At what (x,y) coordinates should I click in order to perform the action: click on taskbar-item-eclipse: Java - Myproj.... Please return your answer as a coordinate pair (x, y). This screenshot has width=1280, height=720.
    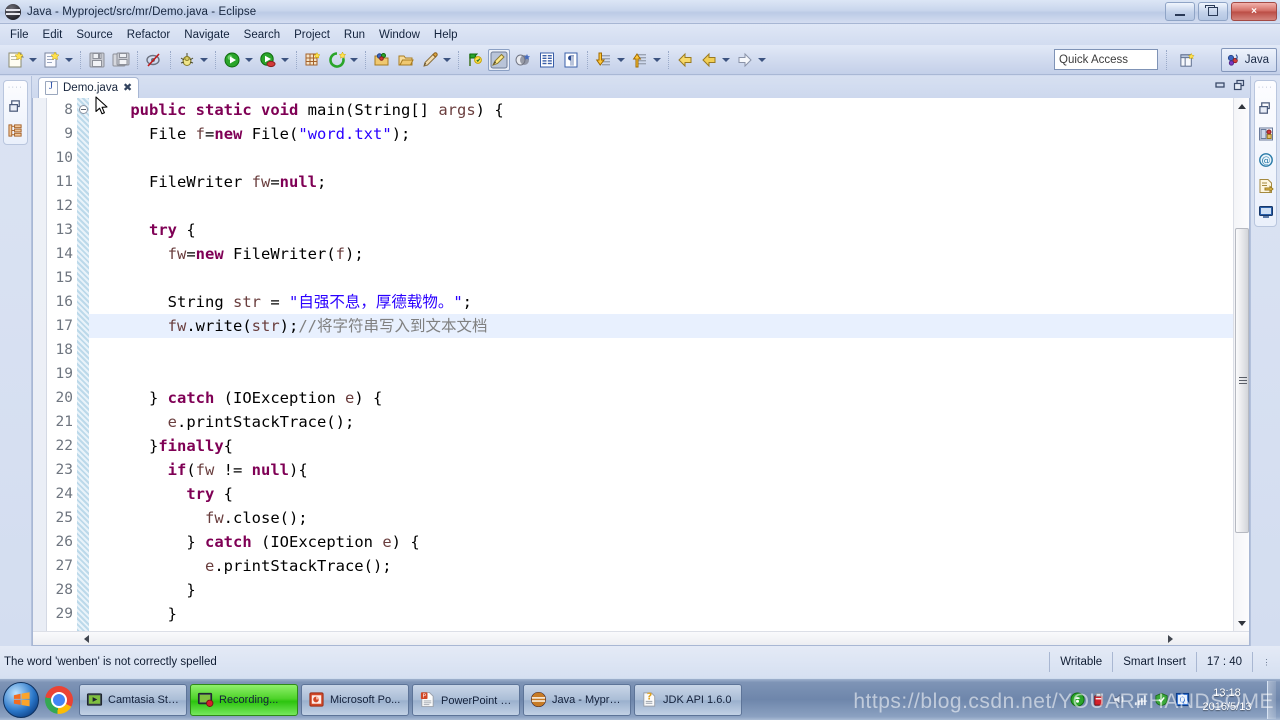
    Looking at the image, I should click on (577, 699).